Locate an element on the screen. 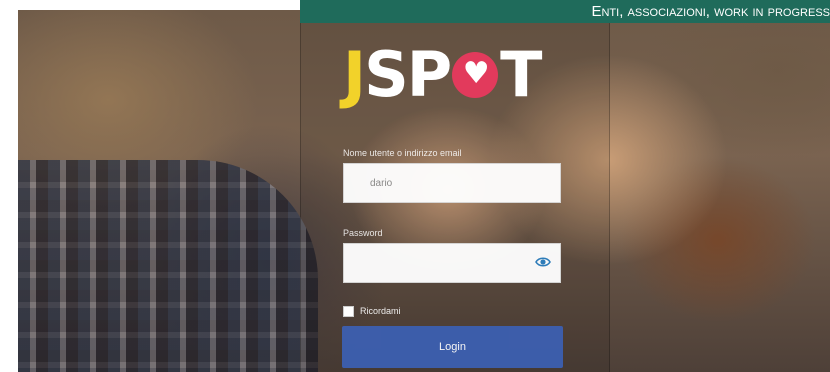 The height and width of the screenshot is (372, 830). category-banner-text: Enti, associazioni, work in progress is located at coordinates (710, 11).